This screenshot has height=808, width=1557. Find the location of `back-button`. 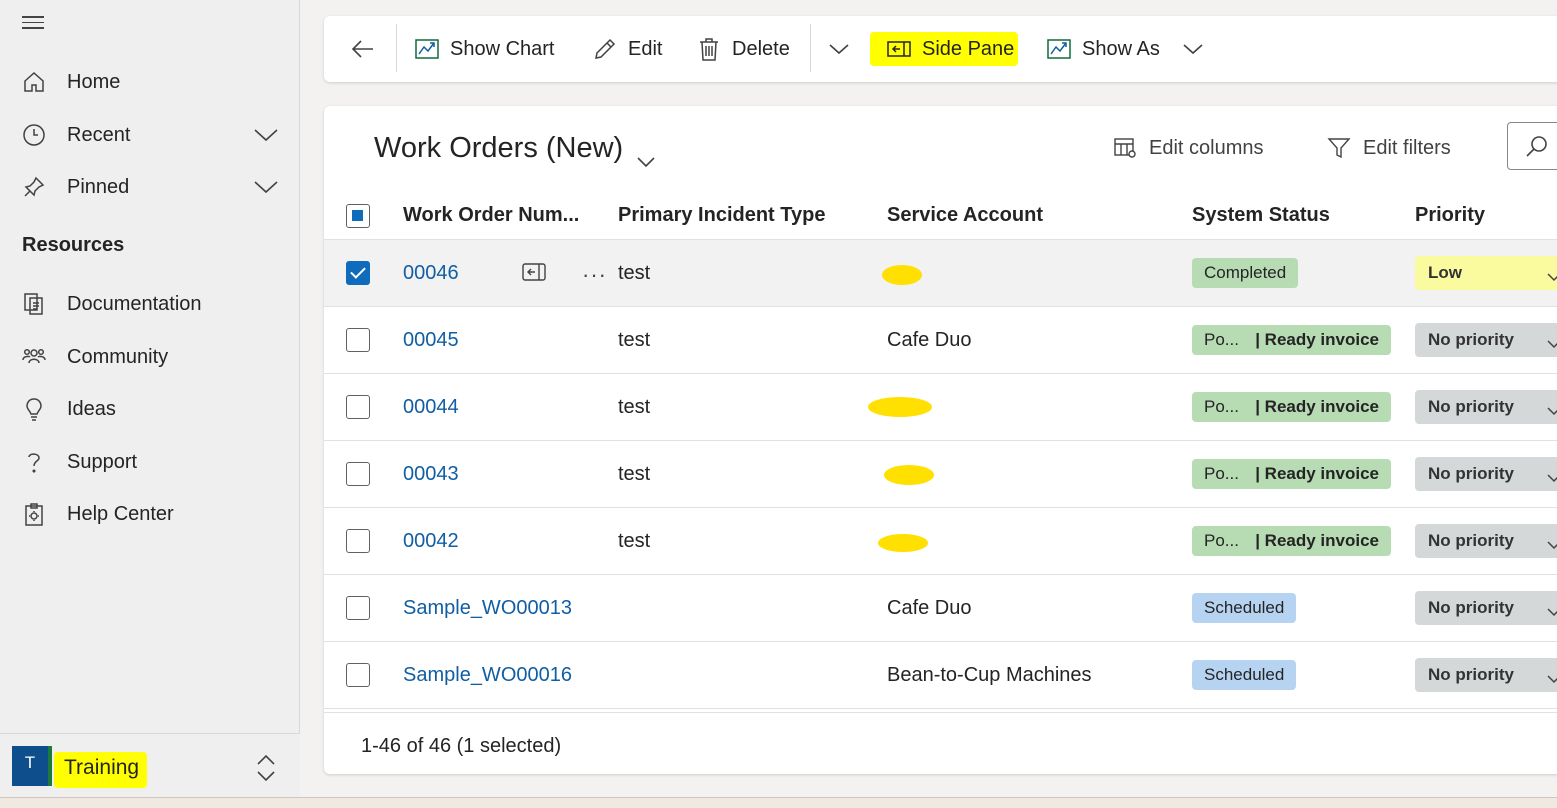

back-button is located at coordinates (368, 49).